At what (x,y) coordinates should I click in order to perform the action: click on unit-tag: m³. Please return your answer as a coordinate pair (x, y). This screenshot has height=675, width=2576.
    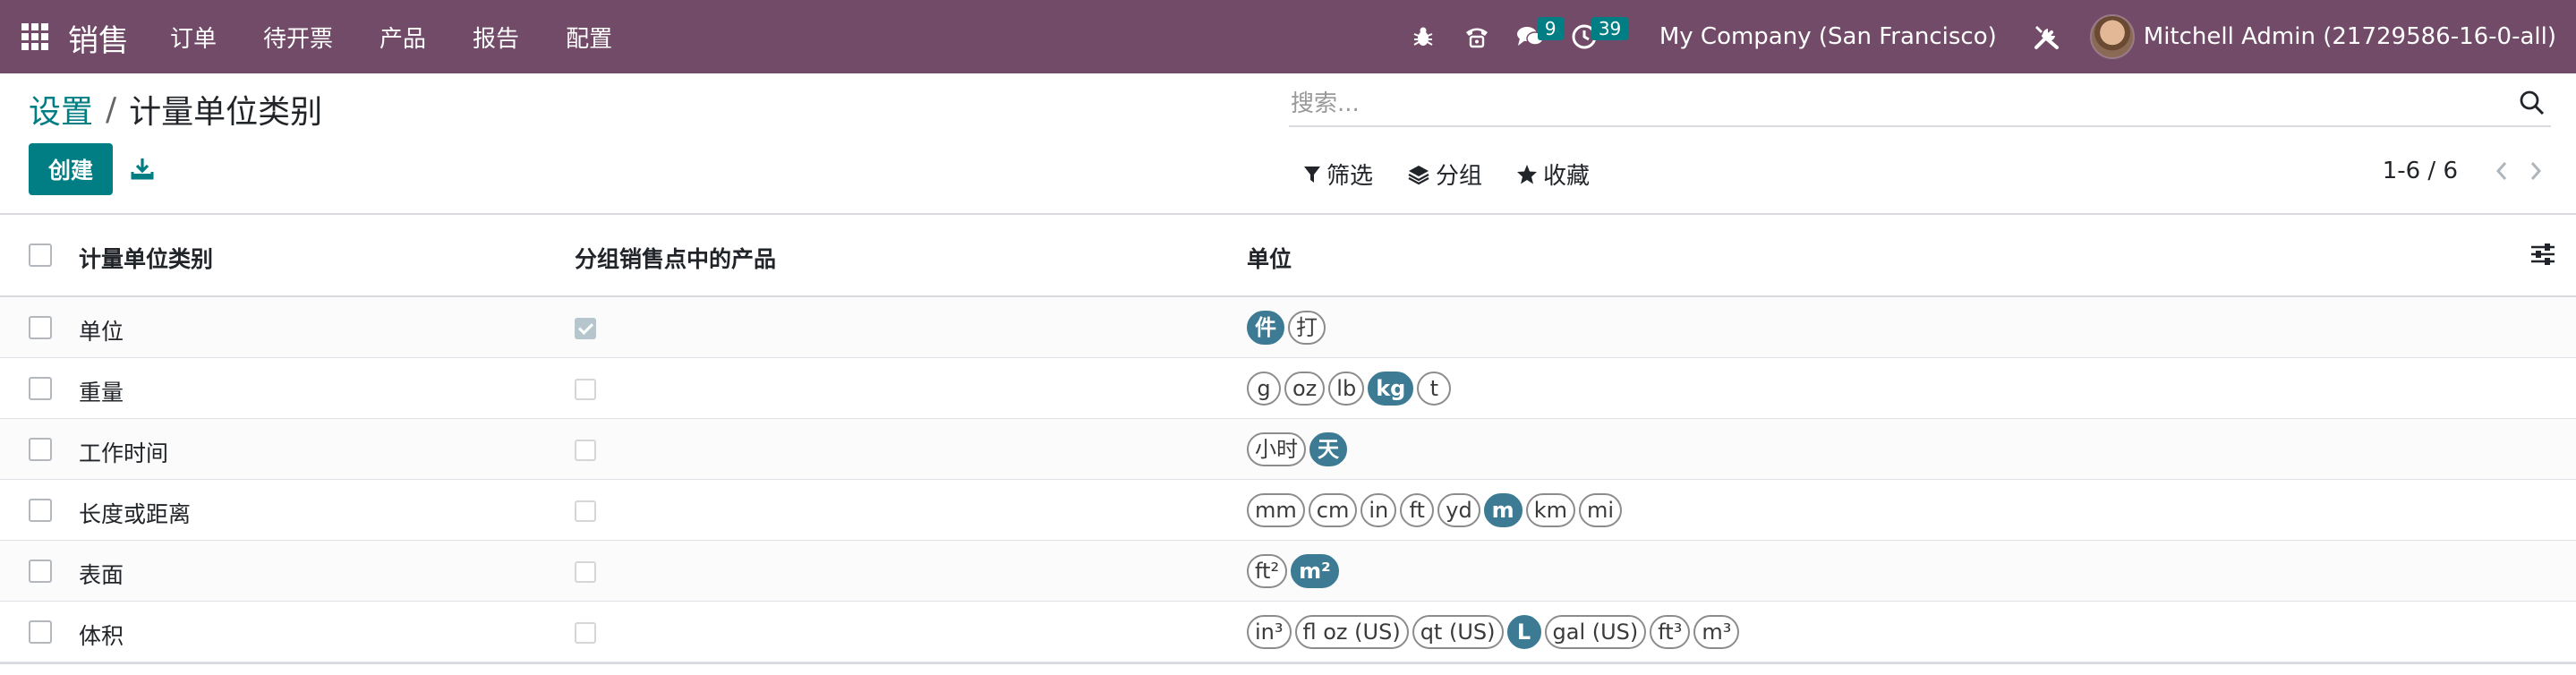
    Looking at the image, I should click on (1716, 632).